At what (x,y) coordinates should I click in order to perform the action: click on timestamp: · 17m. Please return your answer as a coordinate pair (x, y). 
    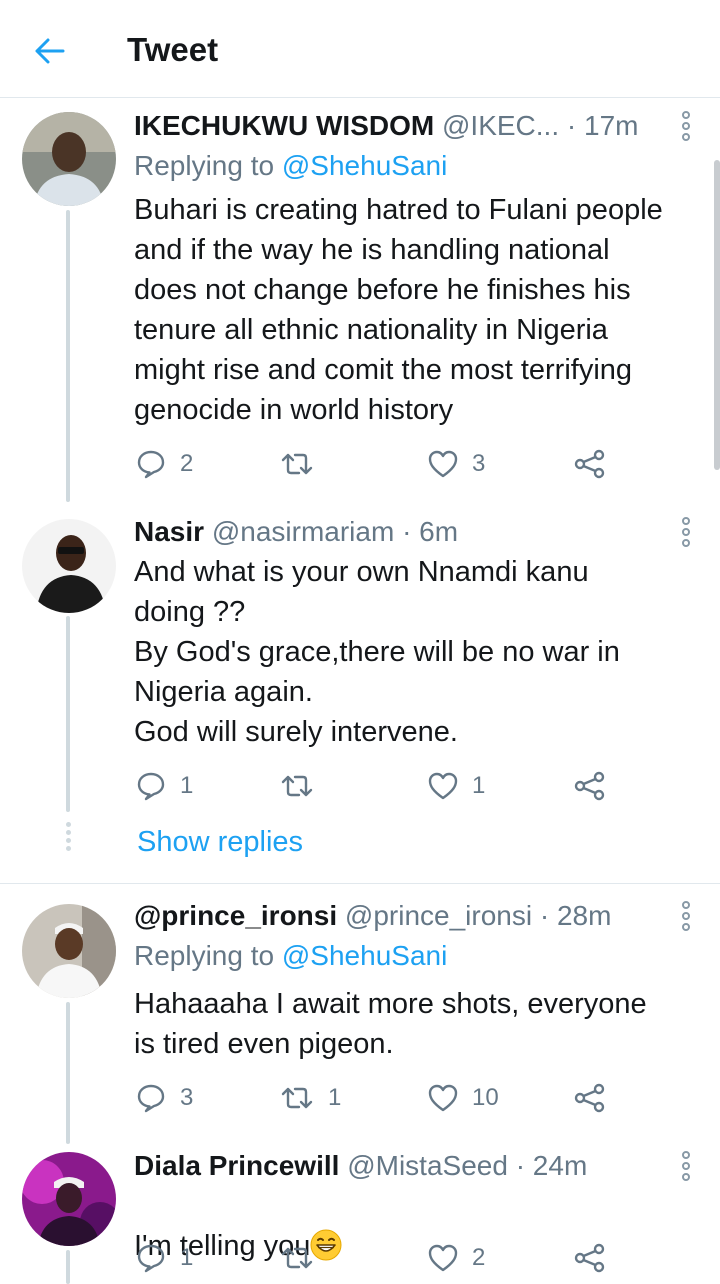
    Looking at the image, I should click on (602, 125).